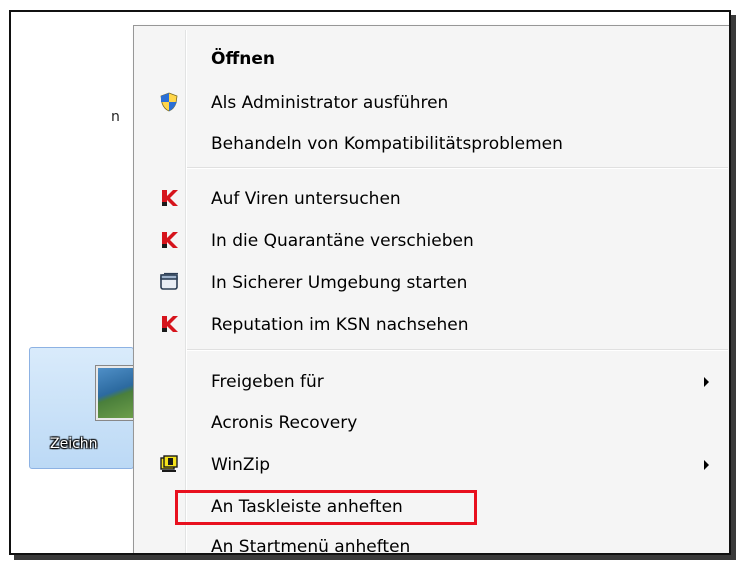  I want to click on desktop-icon-selected: Zeichn, so click(84, 408).